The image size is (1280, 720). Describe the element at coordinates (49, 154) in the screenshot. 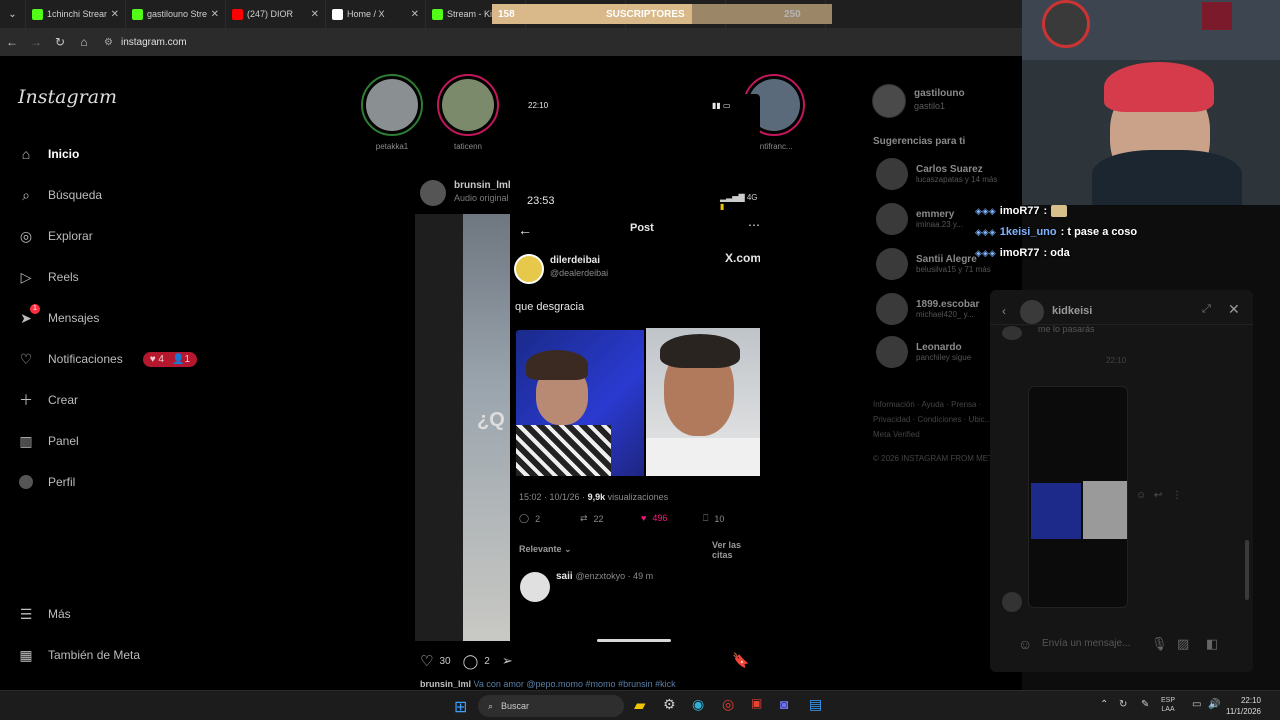

I see `nav-inicio: ⌂ Inicio` at that location.